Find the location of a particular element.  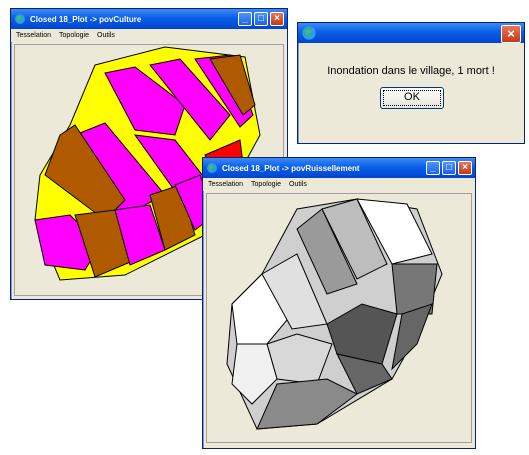

dialog-titlebar: × is located at coordinates (411, 33).